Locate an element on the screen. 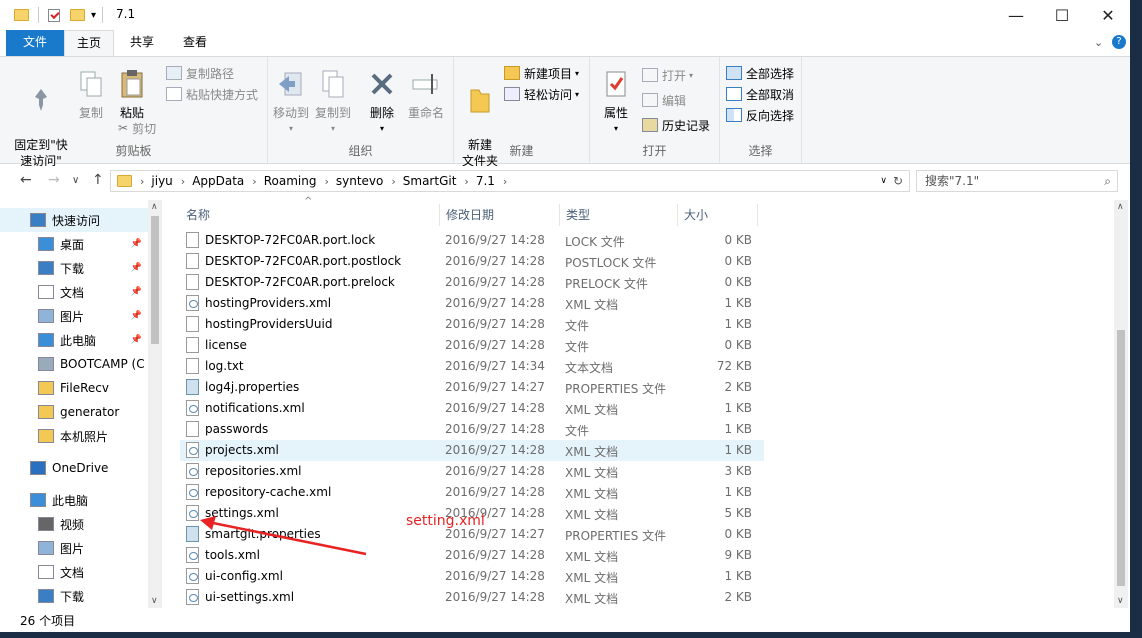 Image resolution: width=1142 pixels, height=638 pixels. nav-item: OneDrive is located at coordinates (74, 468).